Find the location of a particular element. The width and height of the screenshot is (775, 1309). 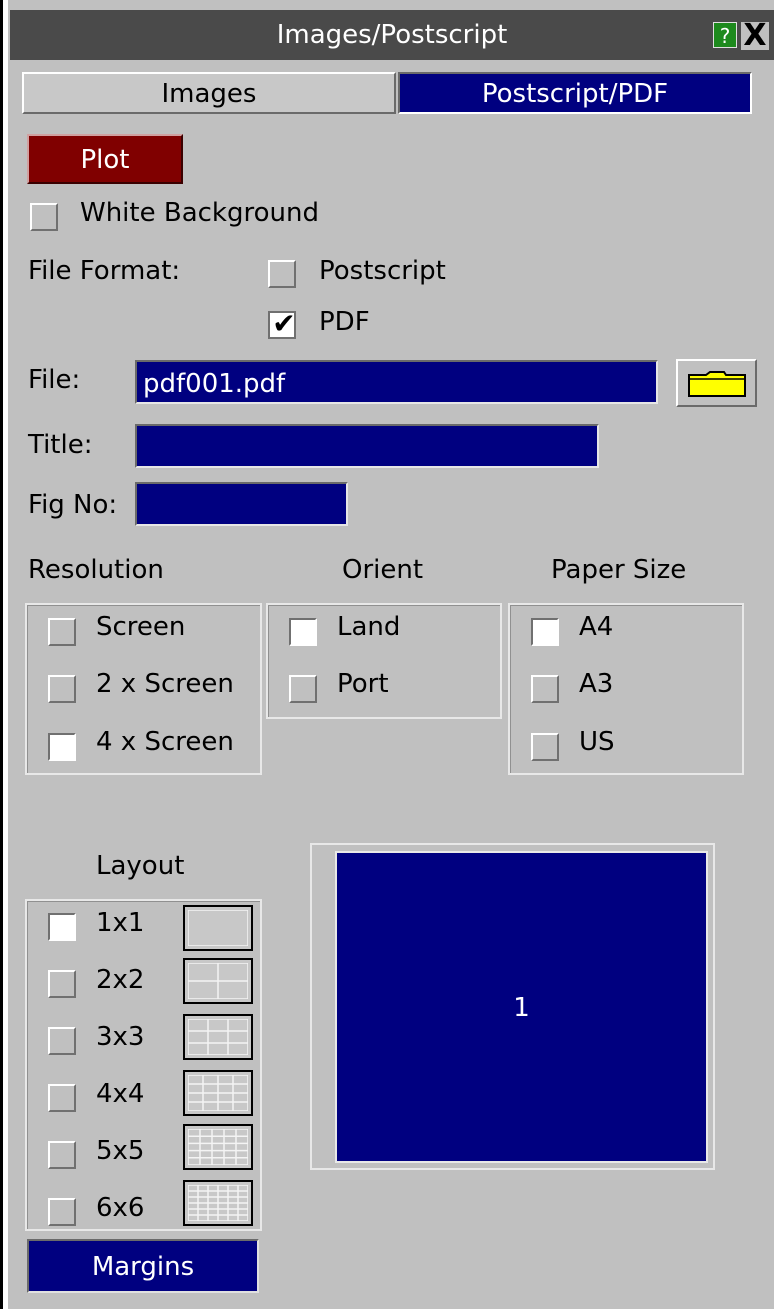

resolution-screen-label: Screen is located at coordinates (141, 627).